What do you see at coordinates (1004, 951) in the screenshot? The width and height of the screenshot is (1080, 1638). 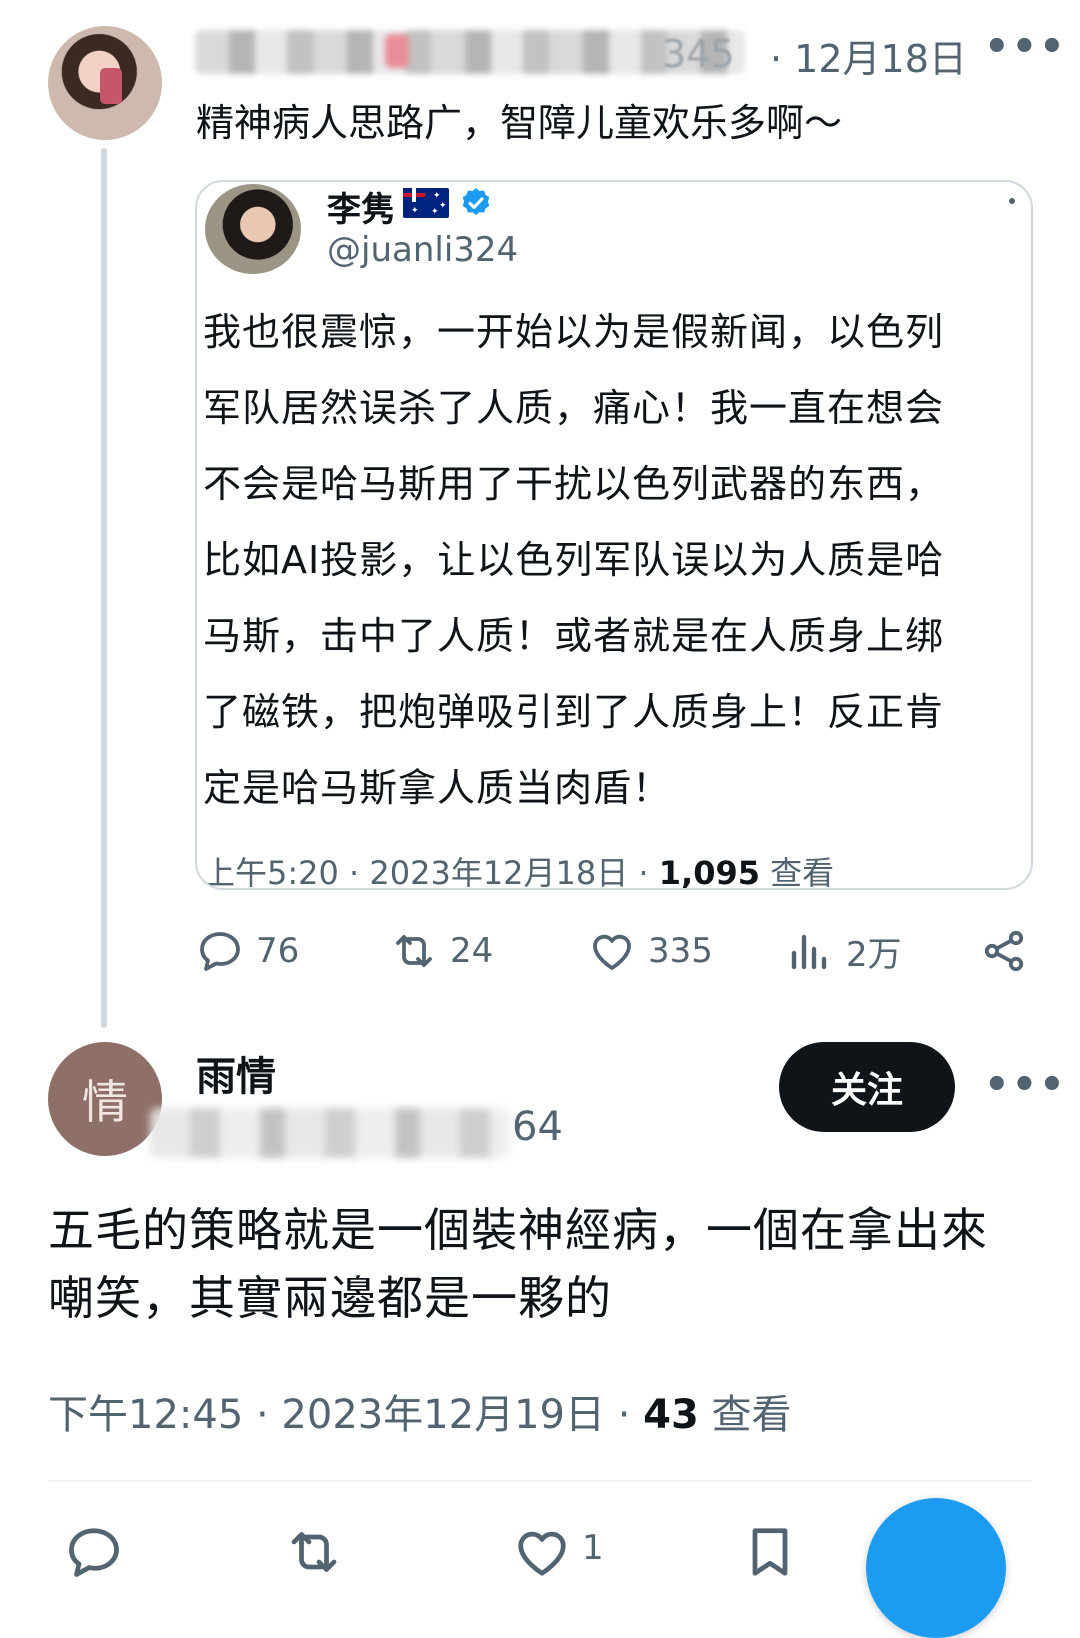 I see `share-icon` at bounding box center [1004, 951].